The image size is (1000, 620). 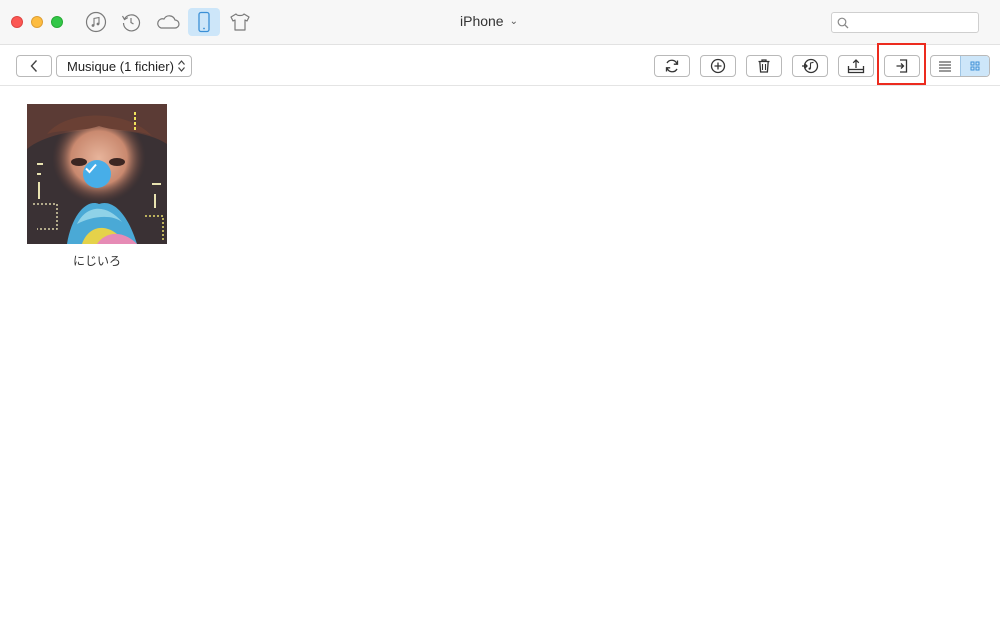 I want to click on music-item-tile: にじいろ, so click(x=97, y=186).